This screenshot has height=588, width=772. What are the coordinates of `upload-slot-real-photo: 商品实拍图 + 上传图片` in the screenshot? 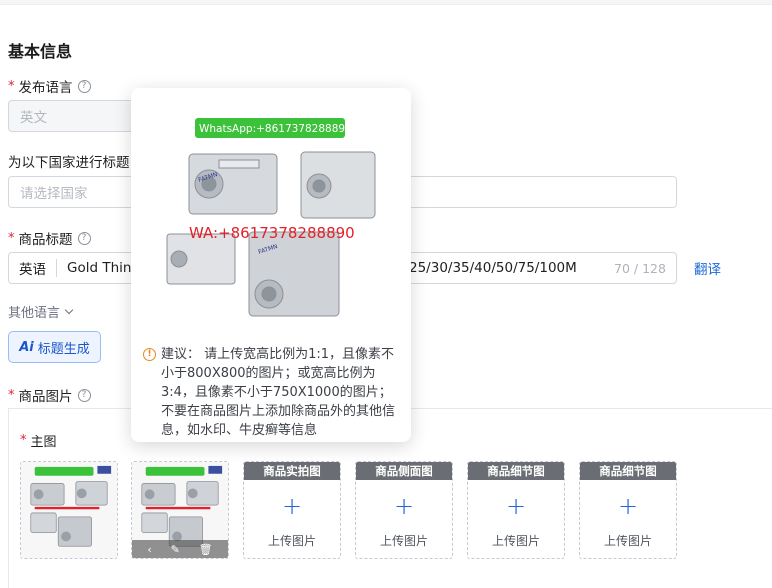 It's located at (292, 510).